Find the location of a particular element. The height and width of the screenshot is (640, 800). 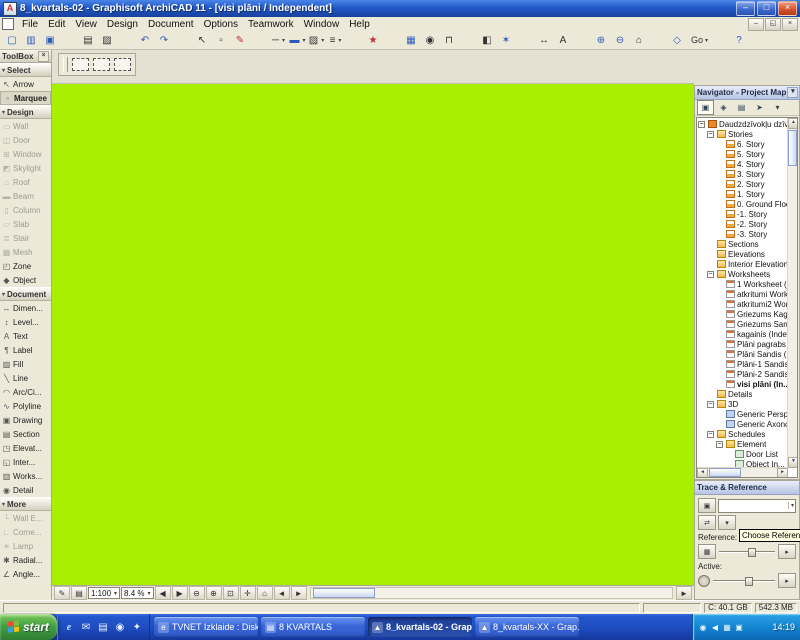

horizontal-scroll-thumb is located at coordinates (343, 593).